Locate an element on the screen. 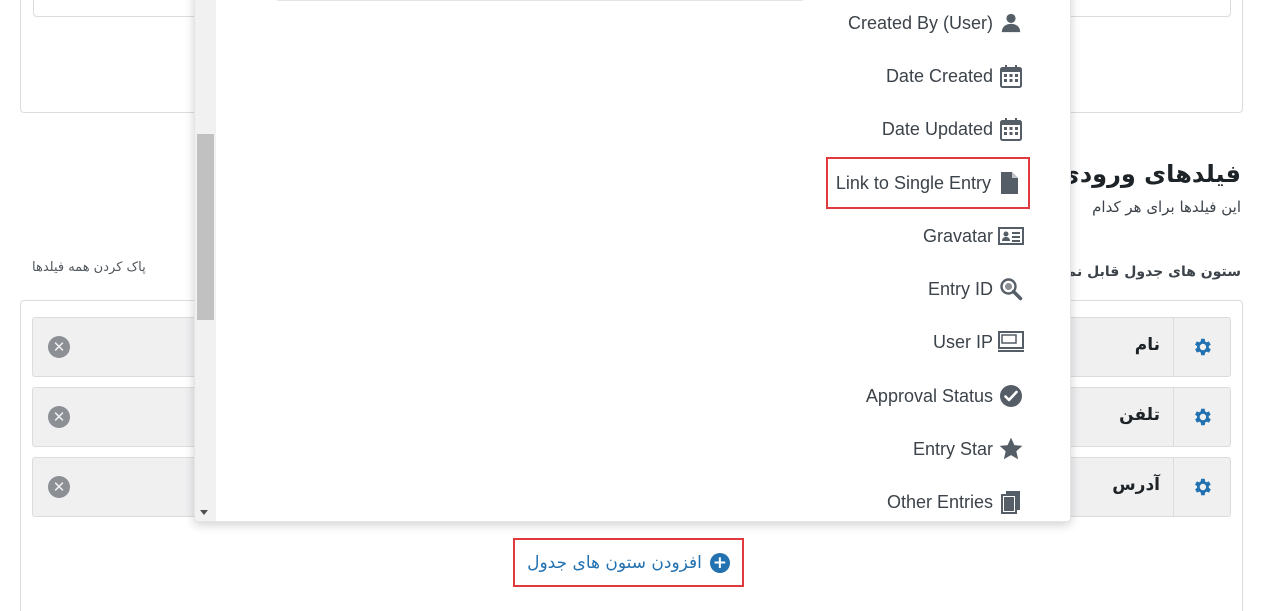 This screenshot has width=1266, height=611. dropdown-item-link-to-single-entry: Link to Single Entry is located at coordinates (927, 183).